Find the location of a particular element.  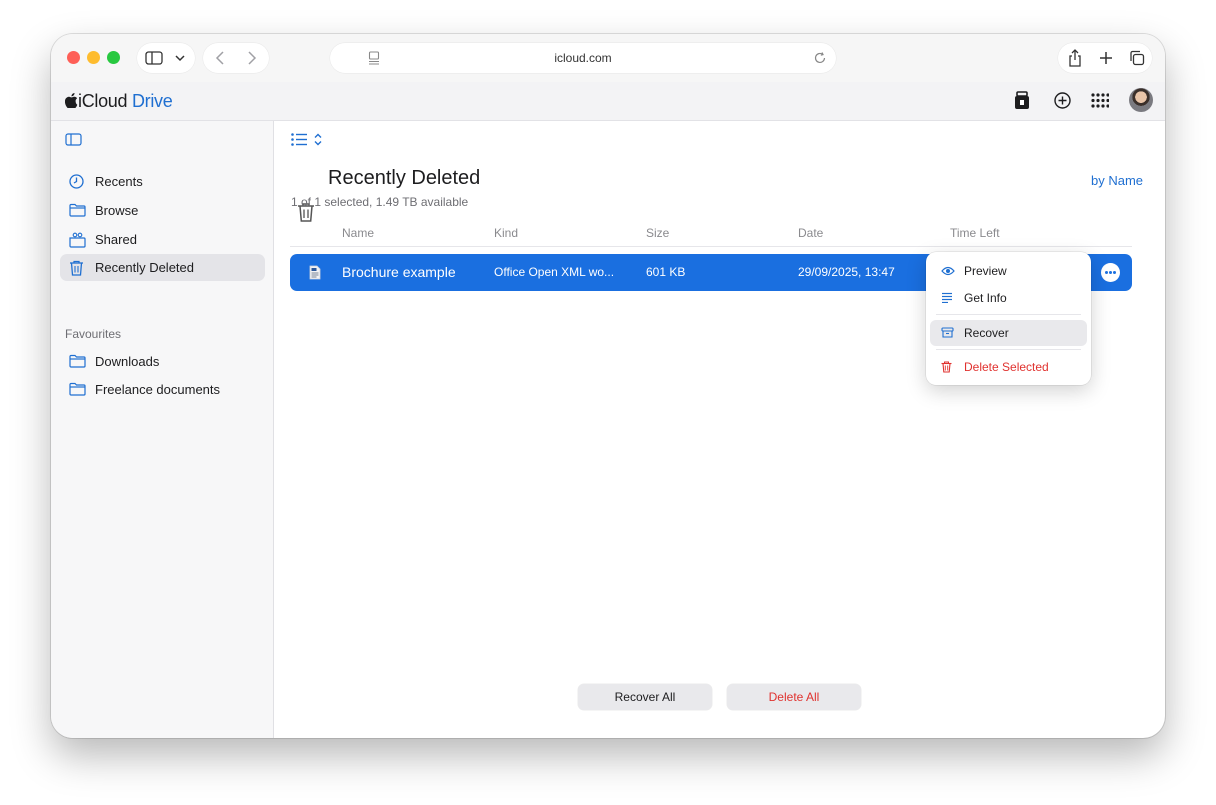

add-circle-icon is located at coordinates (1062, 100).